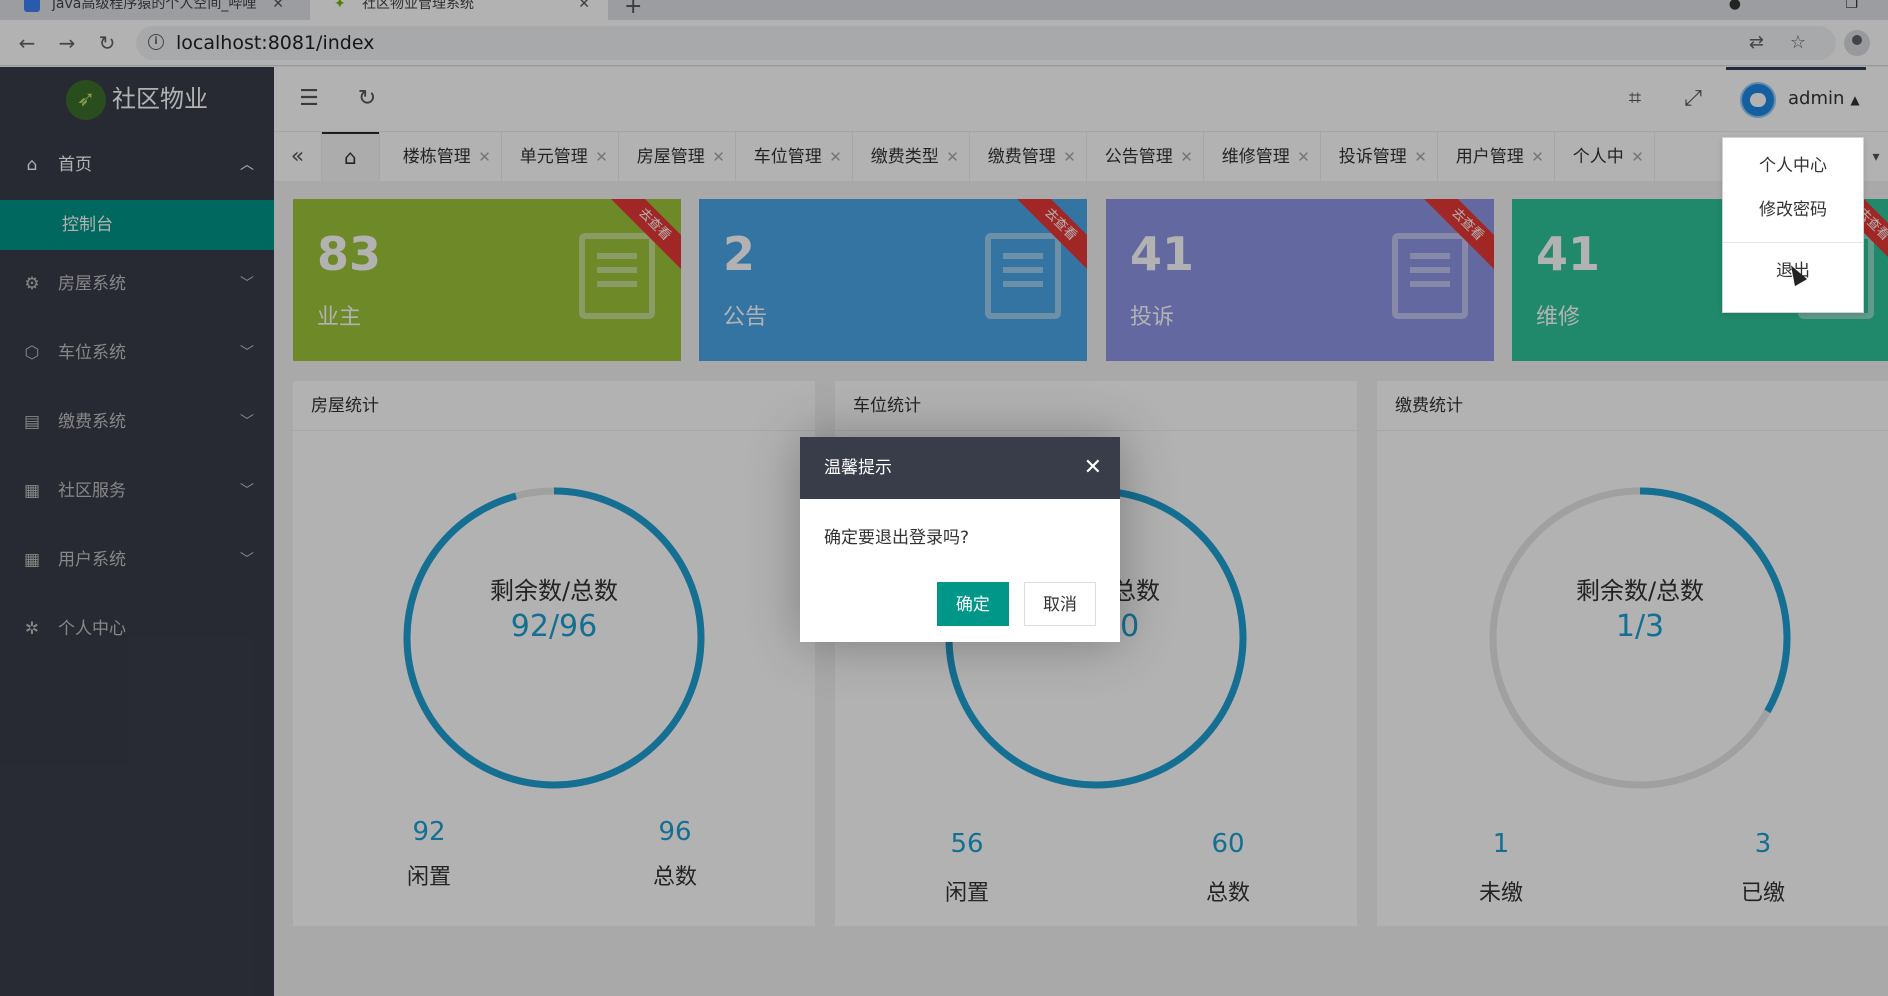  What do you see at coordinates (858, 468) in the screenshot?
I see `dialog-title: 温馨提示` at bounding box center [858, 468].